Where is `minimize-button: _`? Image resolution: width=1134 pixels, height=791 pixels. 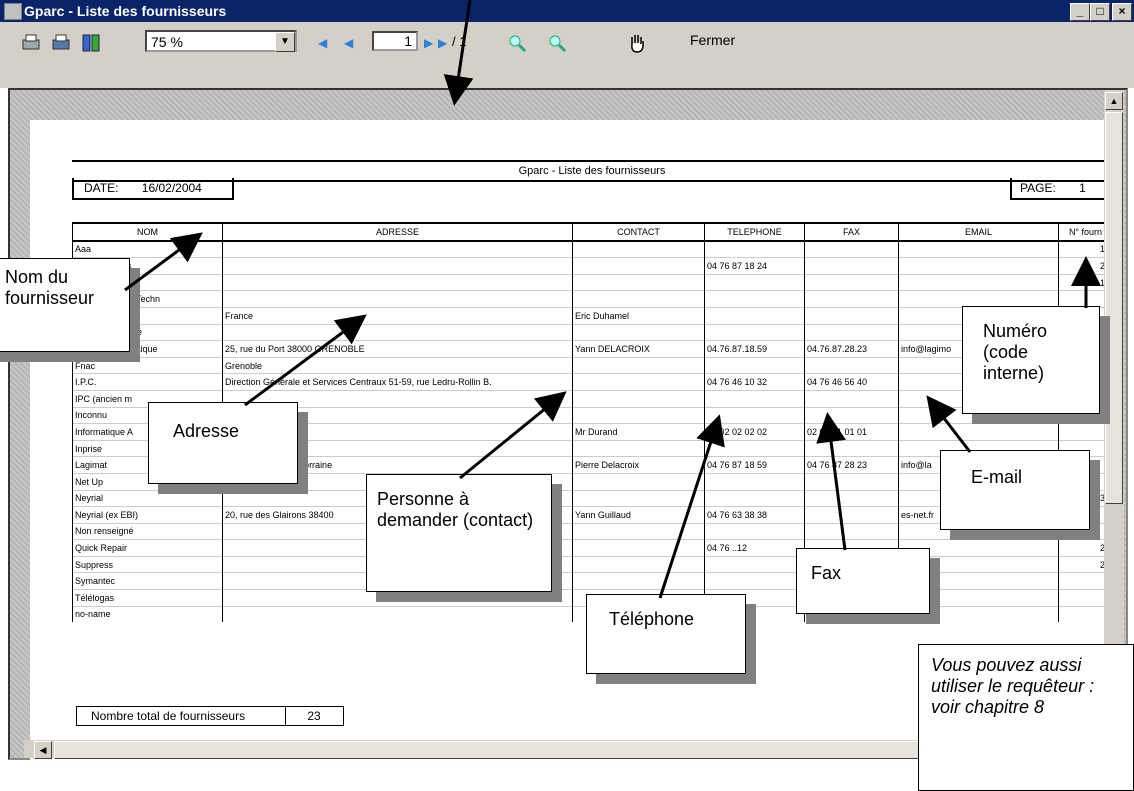 minimize-button: _ is located at coordinates (1080, 12).